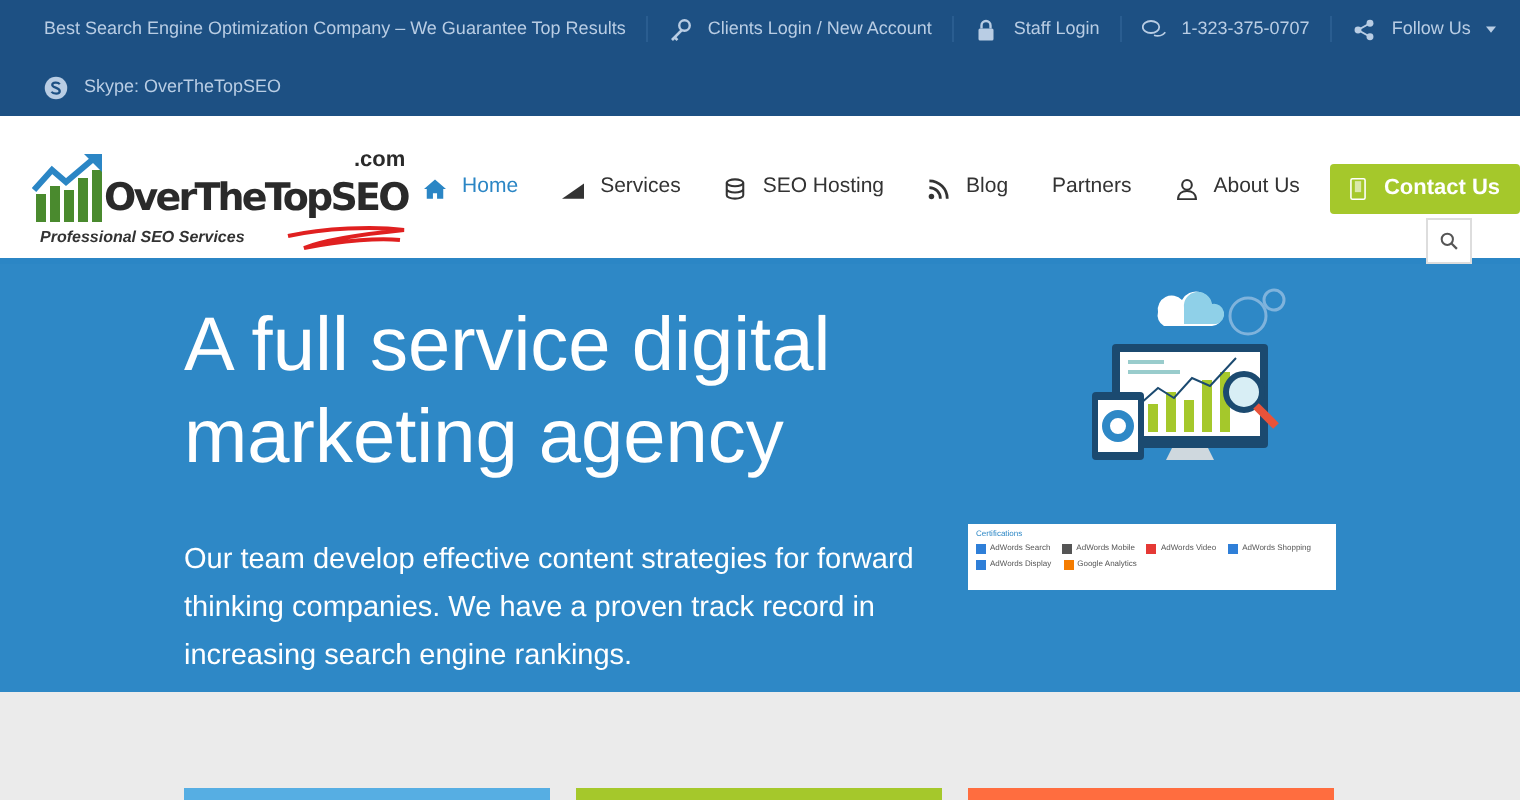 The image size is (1520, 800). Describe the element at coordinates (1237, 188) in the screenshot. I see `nav-link: About Us` at that location.